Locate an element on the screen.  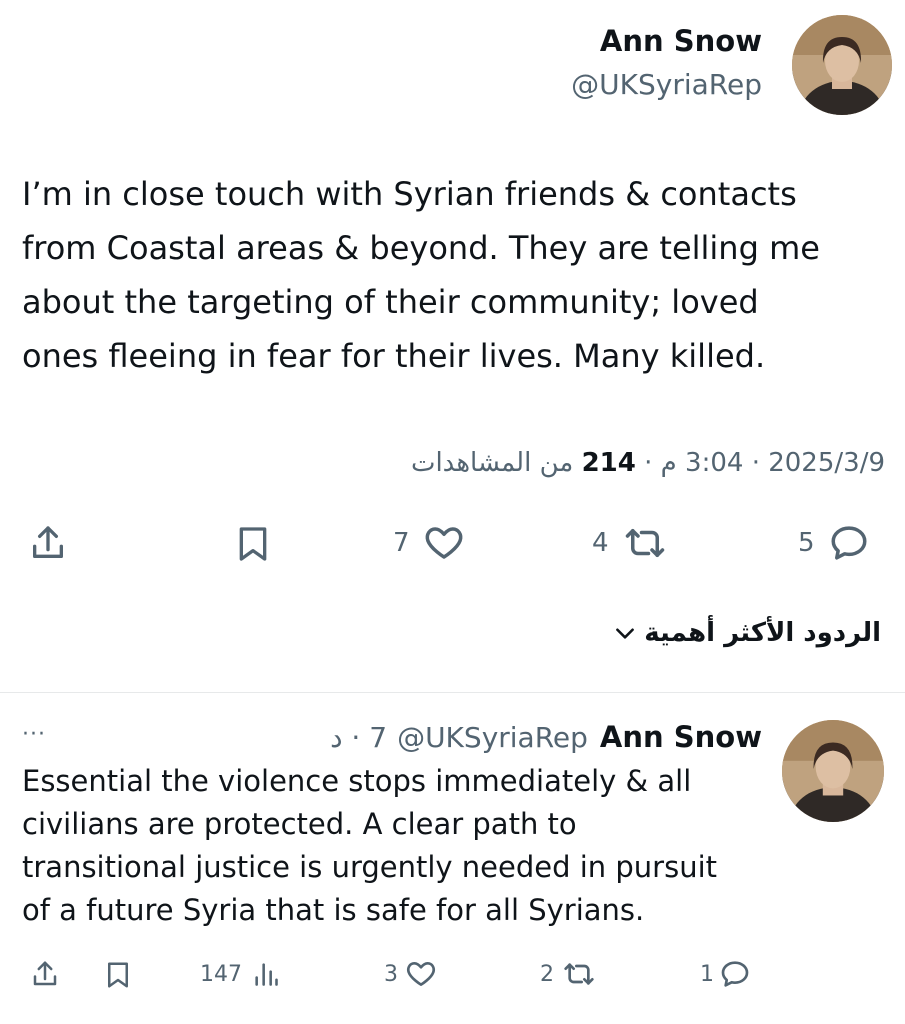
reply-retweet-button: 2 is located at coordinates (569, 974).